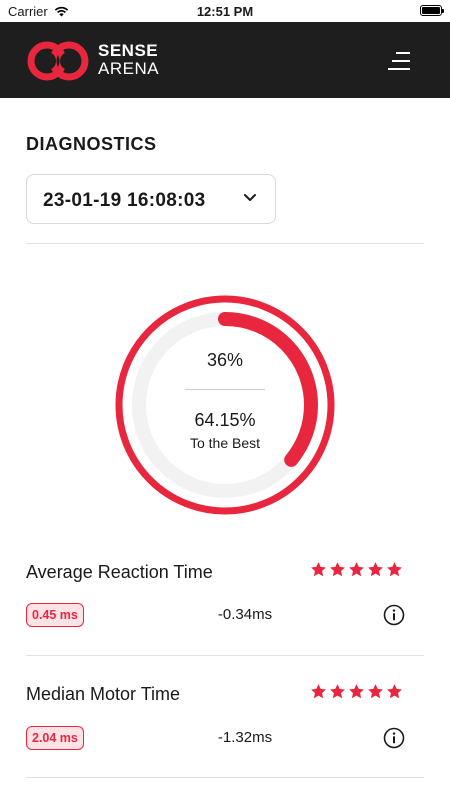  What do you see at coordinates (245, 737) in the screenshot?
I see `delta-value: -1.32ms` at bounding box center [245, 737].